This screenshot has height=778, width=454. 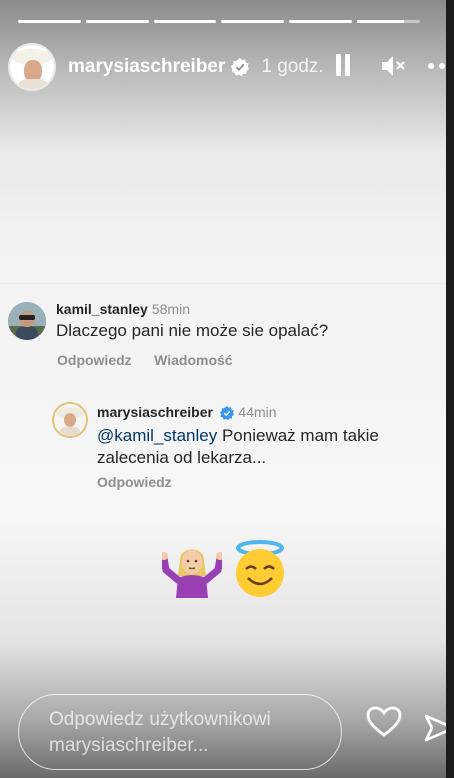 I want to click on woman-shrugging-sticker, so click(x=192, y=573).